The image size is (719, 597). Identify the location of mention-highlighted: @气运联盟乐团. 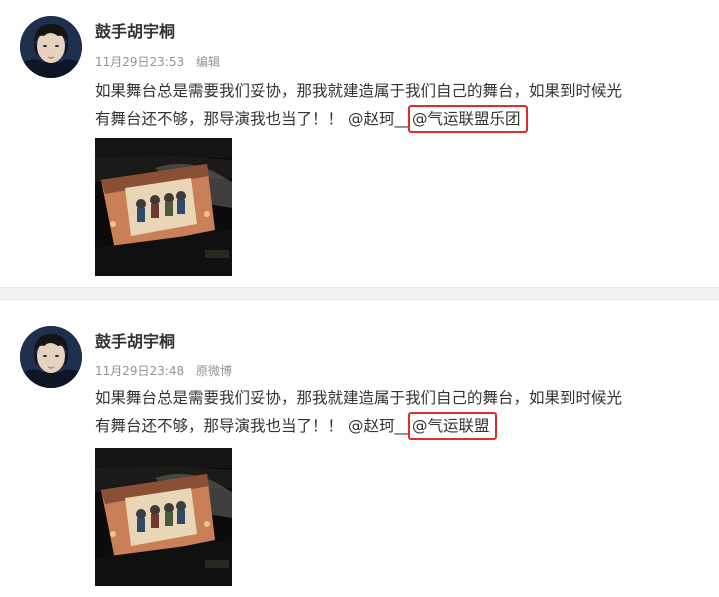
(468, 119).